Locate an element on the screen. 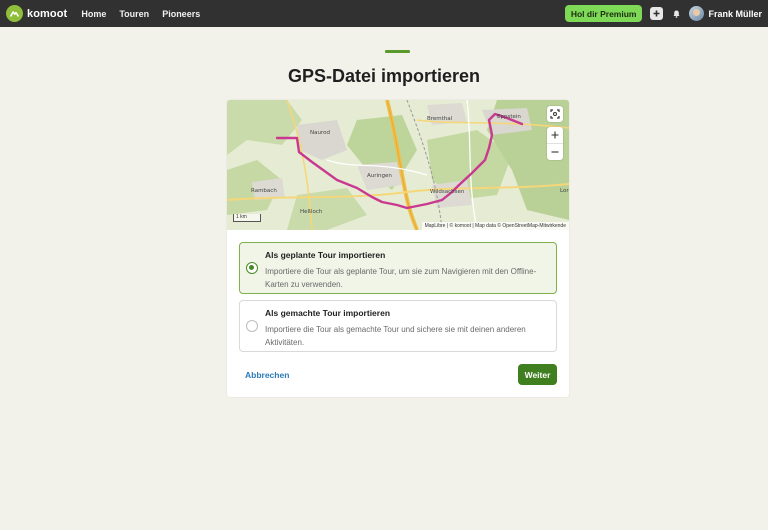 This screenshot has width=768, height=530. map-place-label: Wildsachsen is located at coordinates (447, 192).